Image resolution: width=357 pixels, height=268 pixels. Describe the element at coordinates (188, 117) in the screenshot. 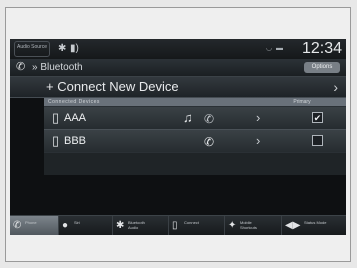

I see `audio-connected-icon: ♫` at that location.